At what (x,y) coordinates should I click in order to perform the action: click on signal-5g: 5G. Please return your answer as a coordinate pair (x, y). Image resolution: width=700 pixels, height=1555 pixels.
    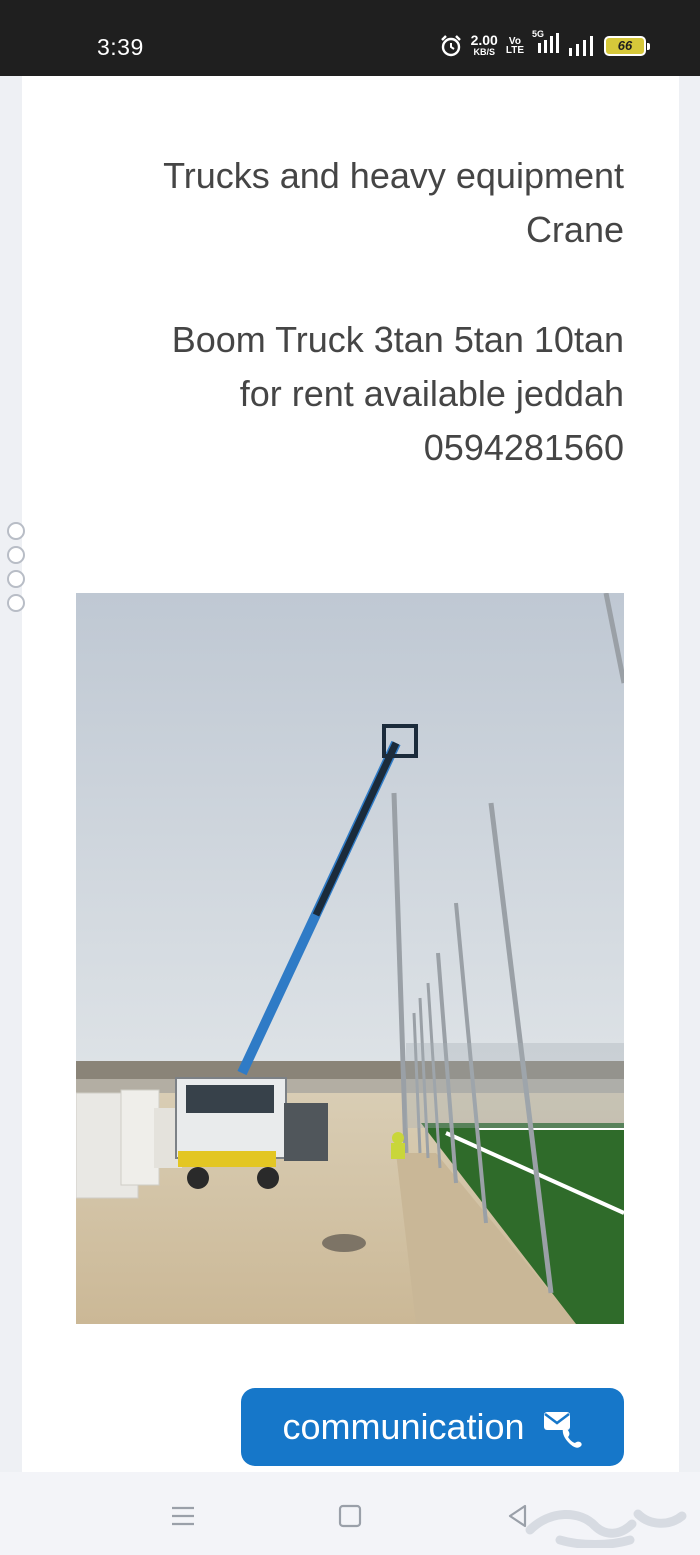
    Looking at the image, I should click on (546, 43).